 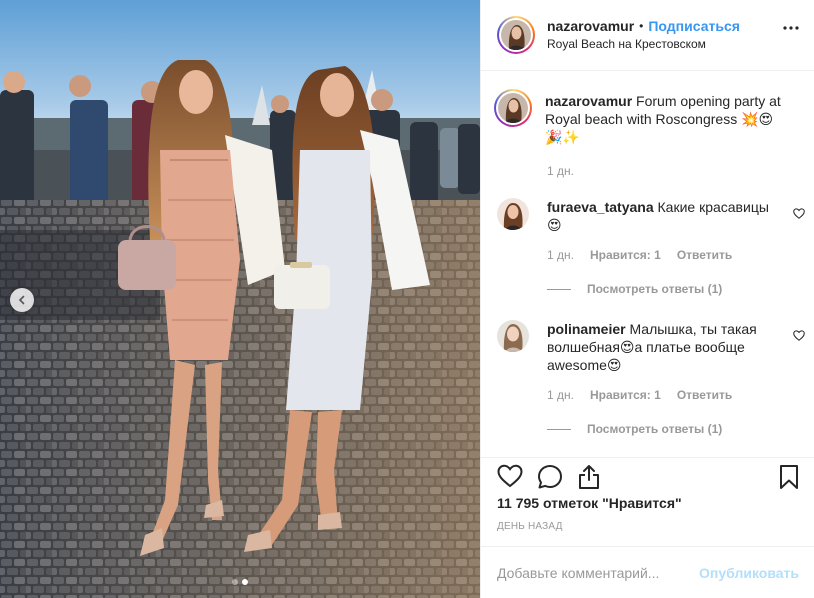 What do you see at coordinates (647, 216) in the screenshot?
I see `comment-item: furaeva_tatyana Какие красавицы😍` at bounding box center [647, 216].